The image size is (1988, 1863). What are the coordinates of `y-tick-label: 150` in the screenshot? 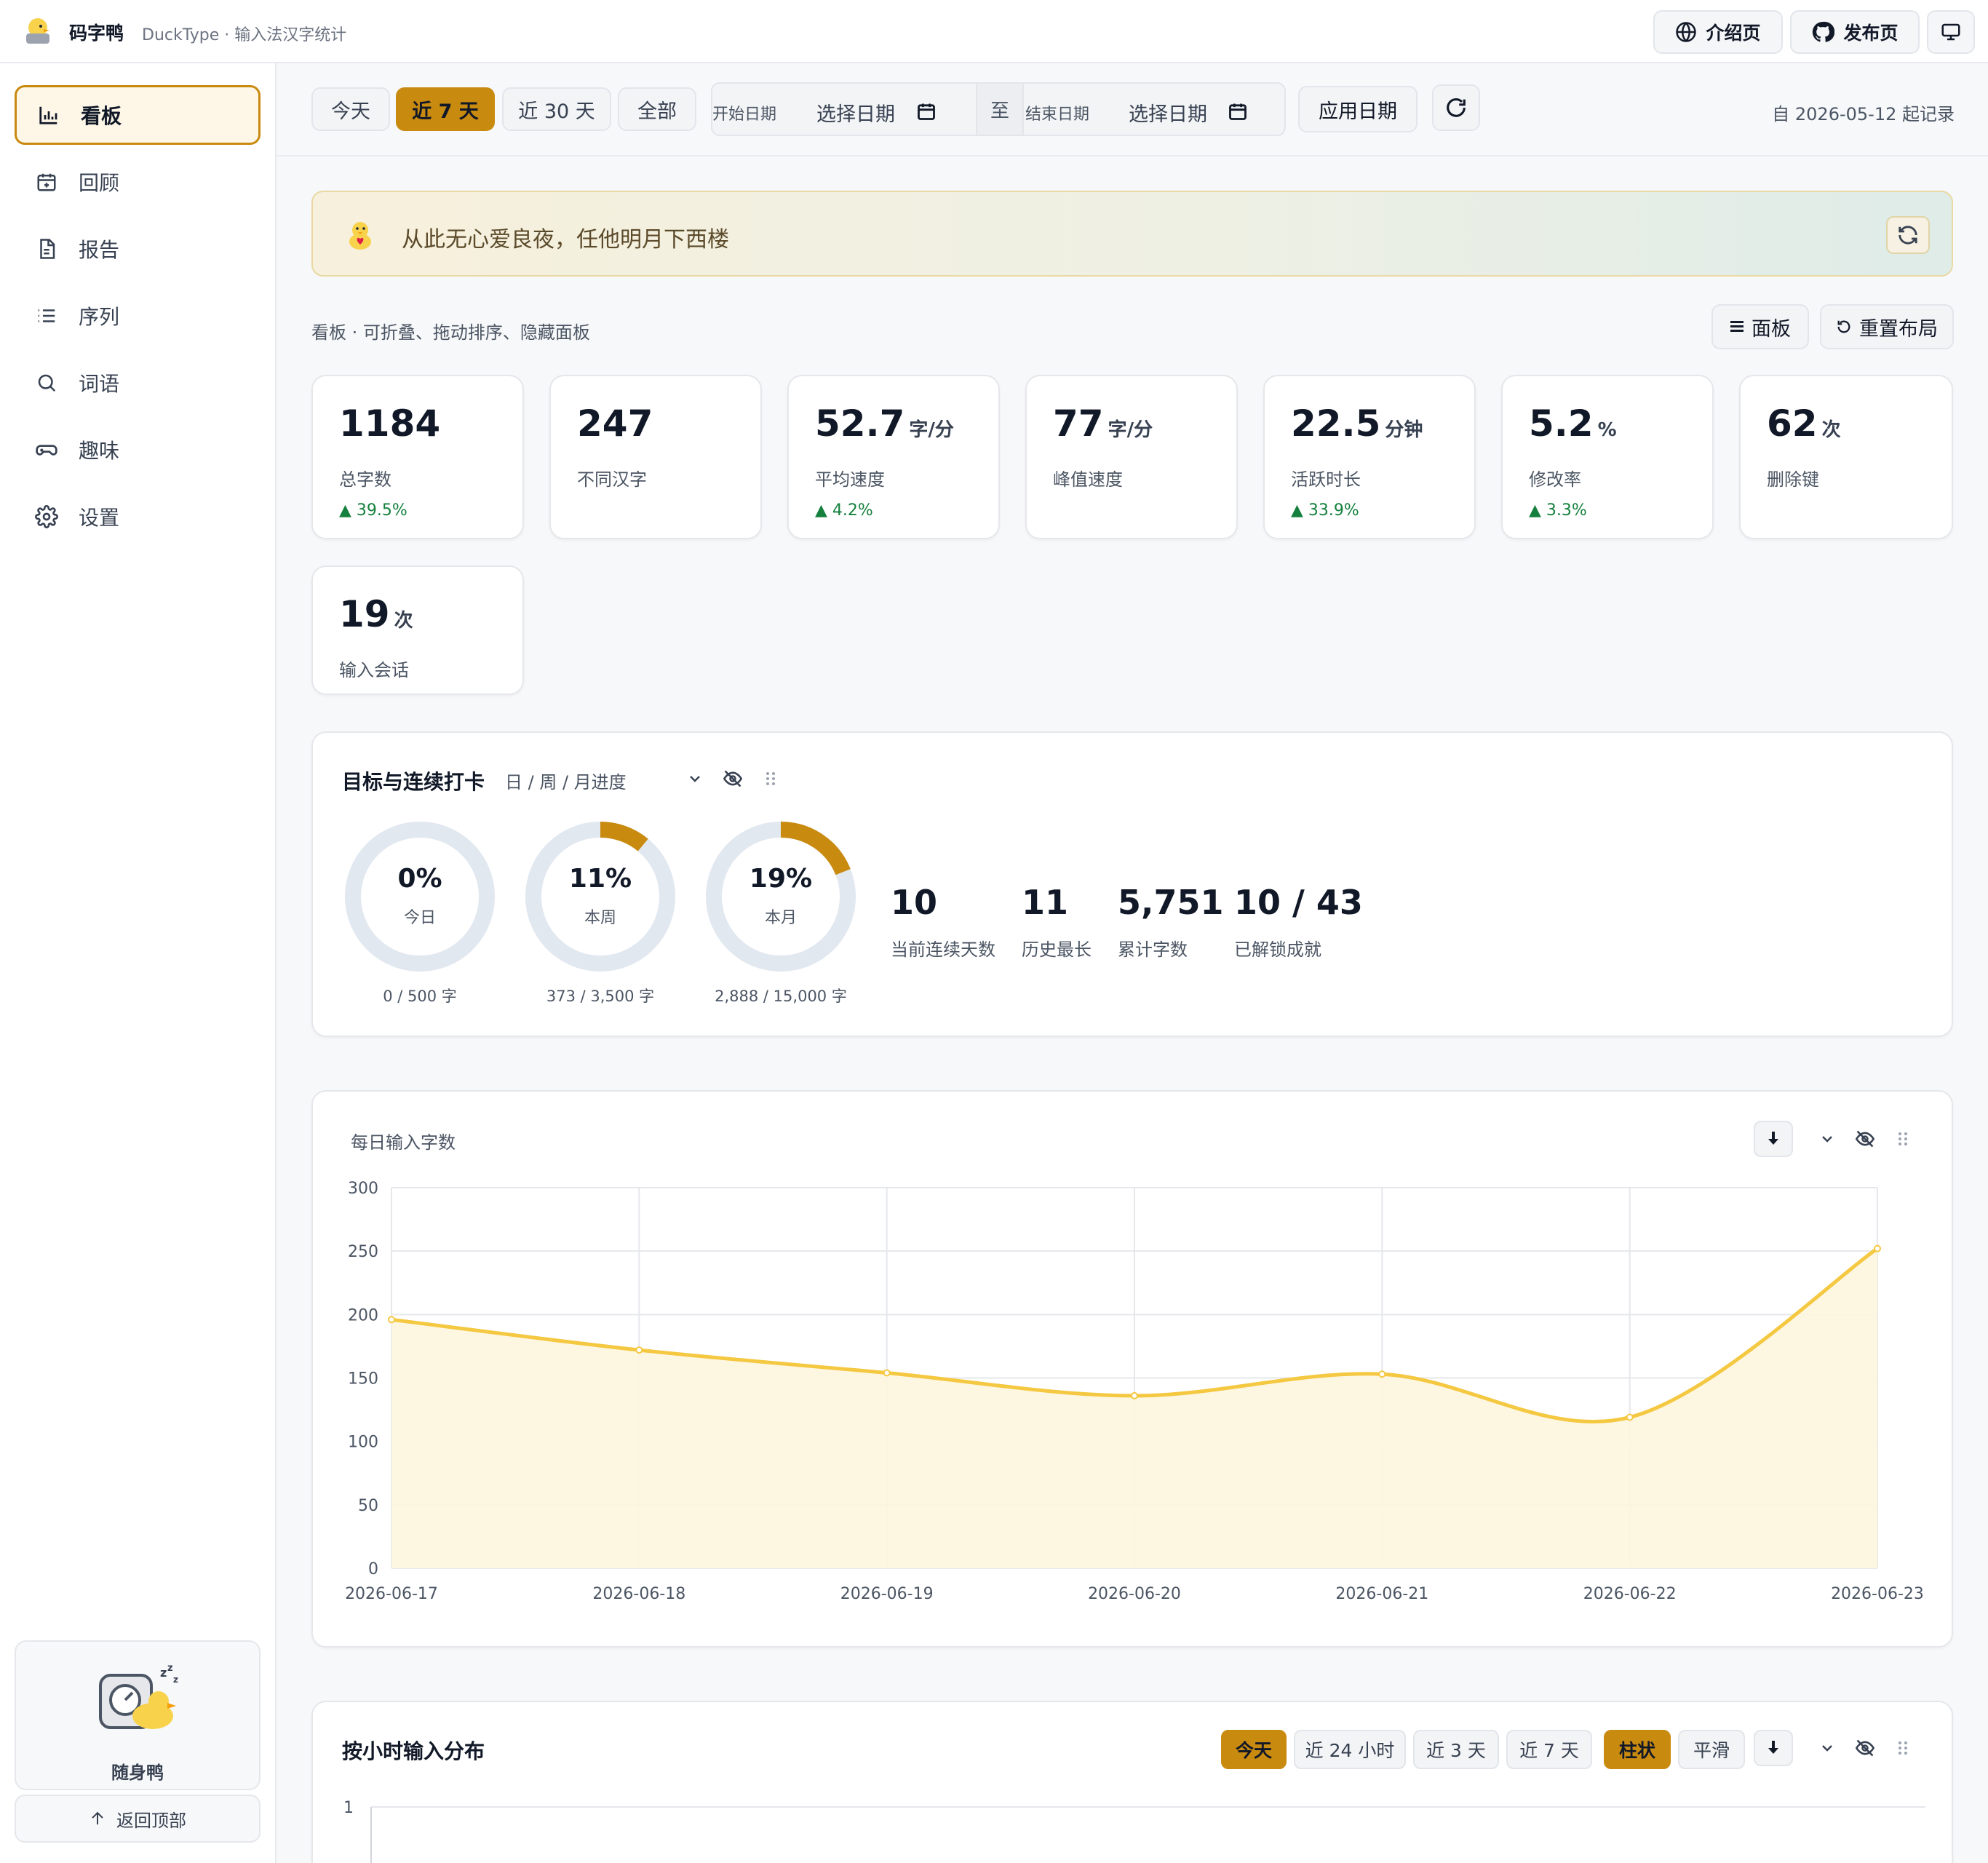 It's located at (363, 1380).